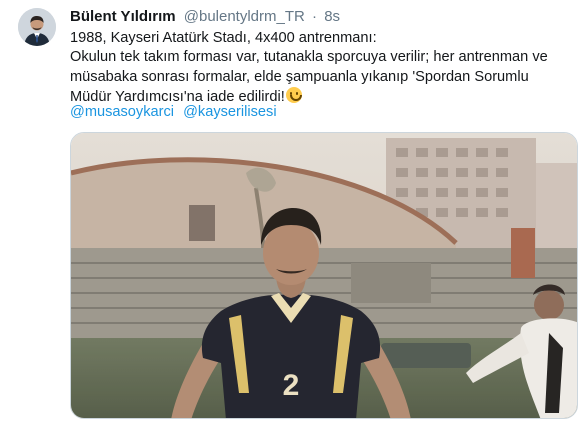 The width and height of the screenshot is (585, 426). Describe the element at coordinates (123, 16) in the screenshot. I see `display-name: Bülent Yıldırım` at that location.